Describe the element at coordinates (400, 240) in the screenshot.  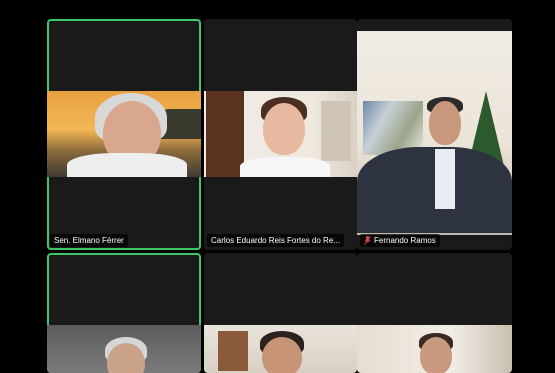
I see `participant-name-3: Fernando Ramos` at that location.